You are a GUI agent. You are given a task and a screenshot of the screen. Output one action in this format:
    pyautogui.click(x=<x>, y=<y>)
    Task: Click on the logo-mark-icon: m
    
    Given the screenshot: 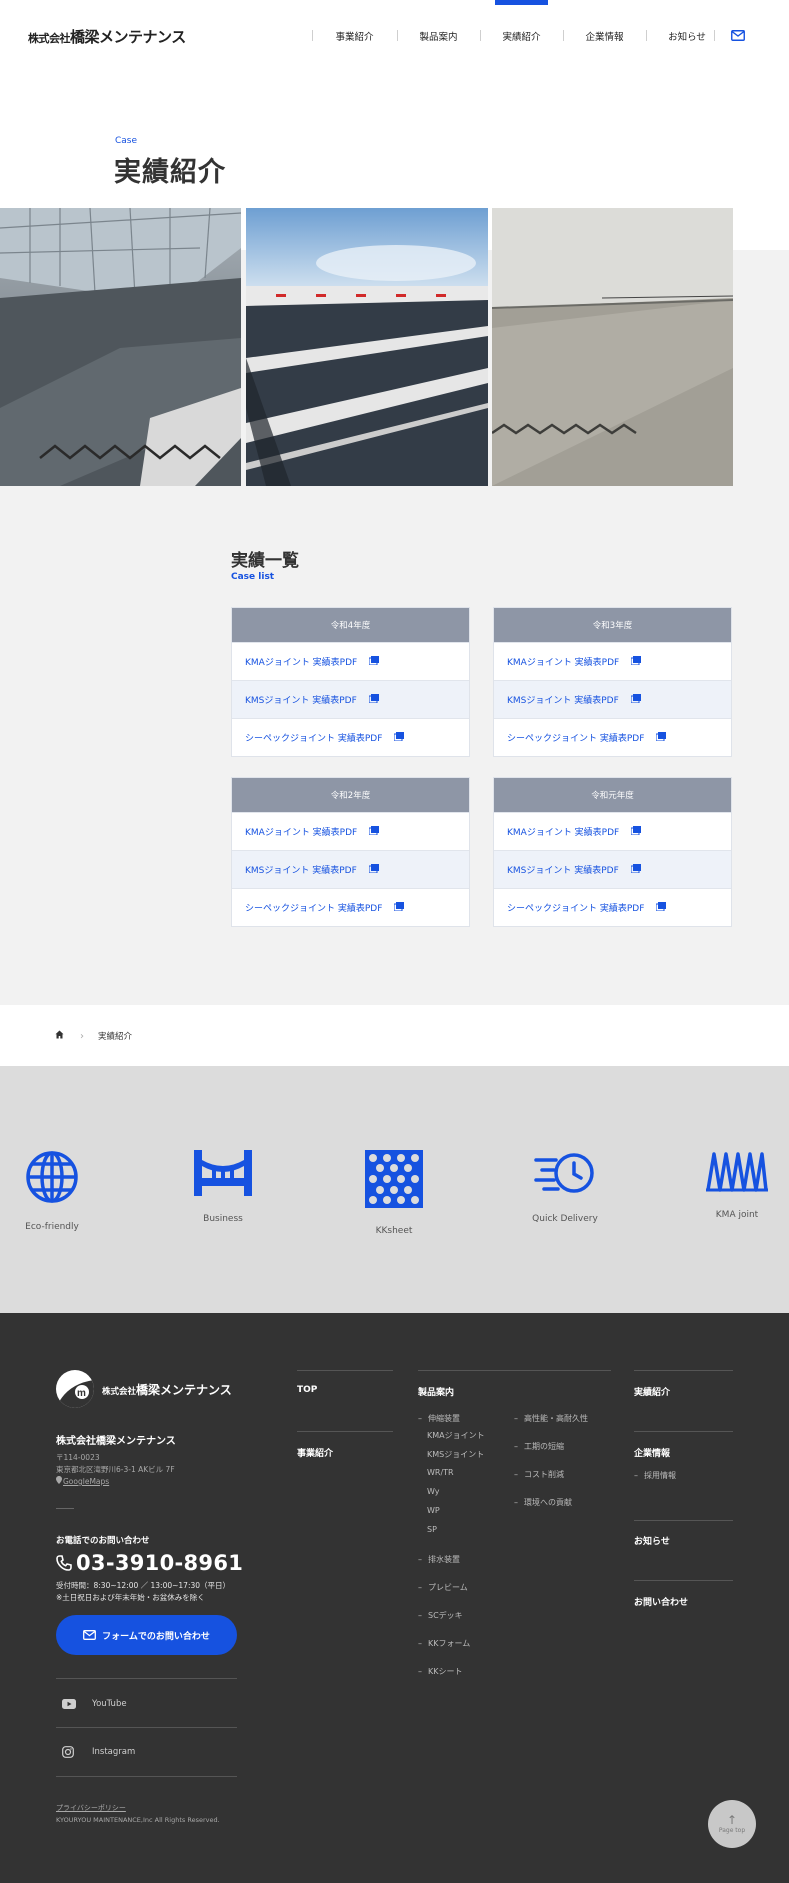 What is the action you would take?
    pyautogui.click(x=75, y=1389)
    